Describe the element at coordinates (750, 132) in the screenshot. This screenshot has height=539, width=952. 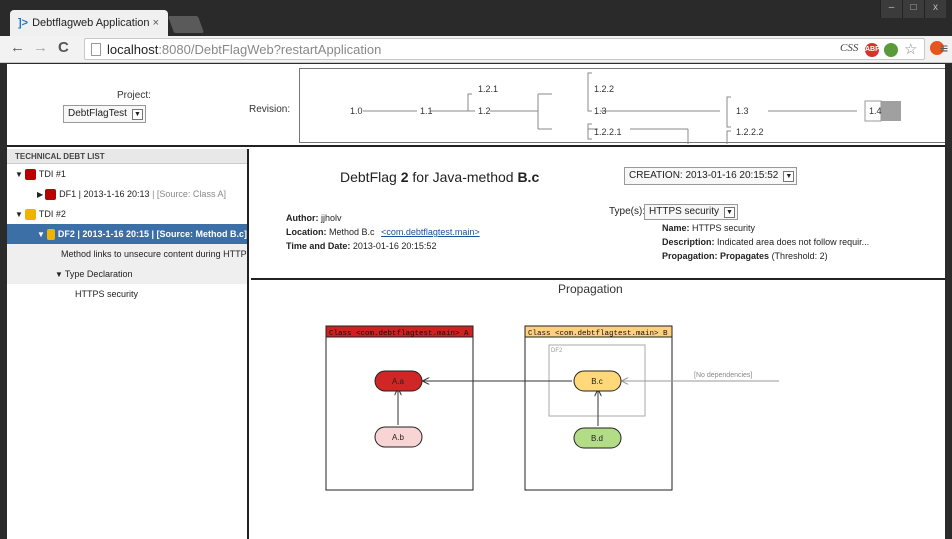
I see `revision-node: 1.2.2.2` at that location.